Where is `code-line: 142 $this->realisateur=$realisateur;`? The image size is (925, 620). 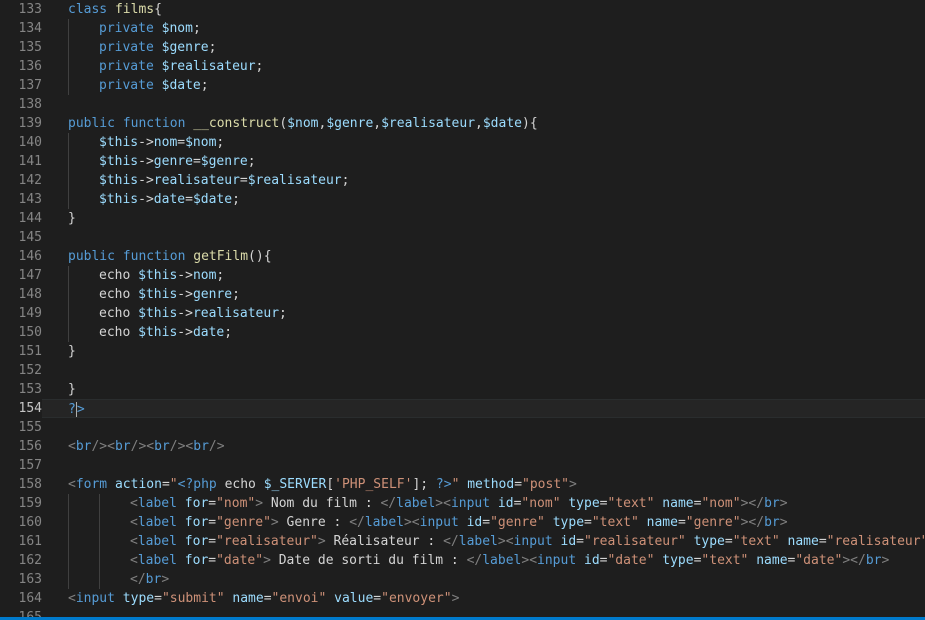
code-line: 142 $this->realisateur=$realisateur; is located at coordinates (462, 180).